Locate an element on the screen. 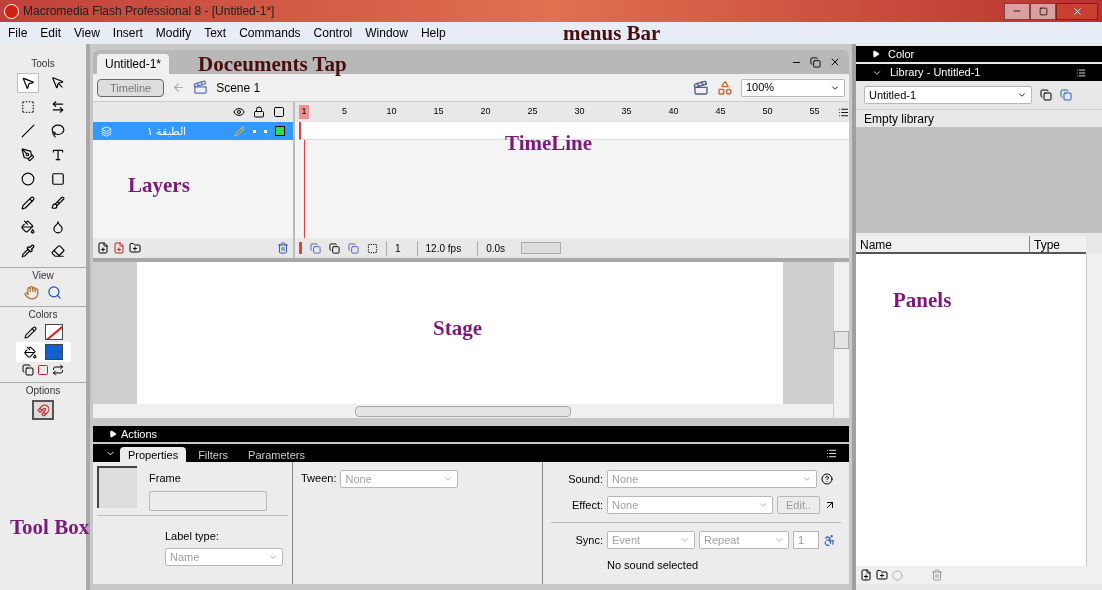  frame-number: 5 is located at coordinates (344, 112).